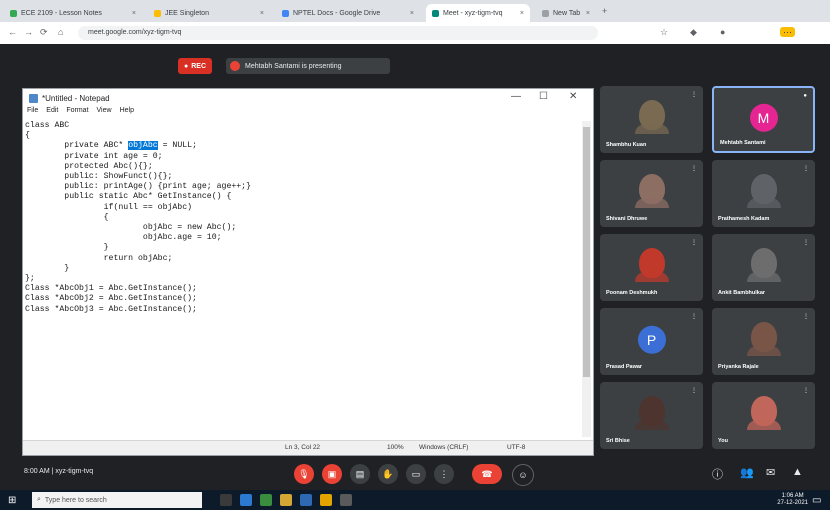  What do you see at coordinates (763, 415) in the screenshot?
I see `participant-tile: ⋮ You` at bounding box center [763, 415].